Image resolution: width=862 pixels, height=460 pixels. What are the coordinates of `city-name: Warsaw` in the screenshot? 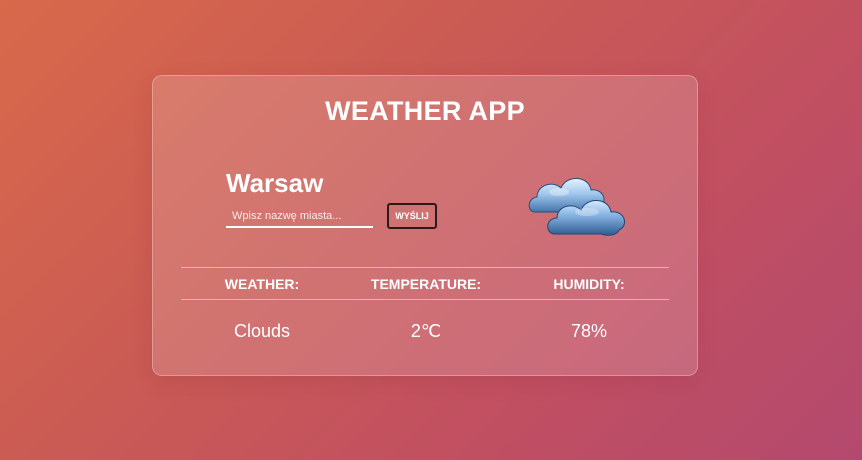 It's located at (275, 183).